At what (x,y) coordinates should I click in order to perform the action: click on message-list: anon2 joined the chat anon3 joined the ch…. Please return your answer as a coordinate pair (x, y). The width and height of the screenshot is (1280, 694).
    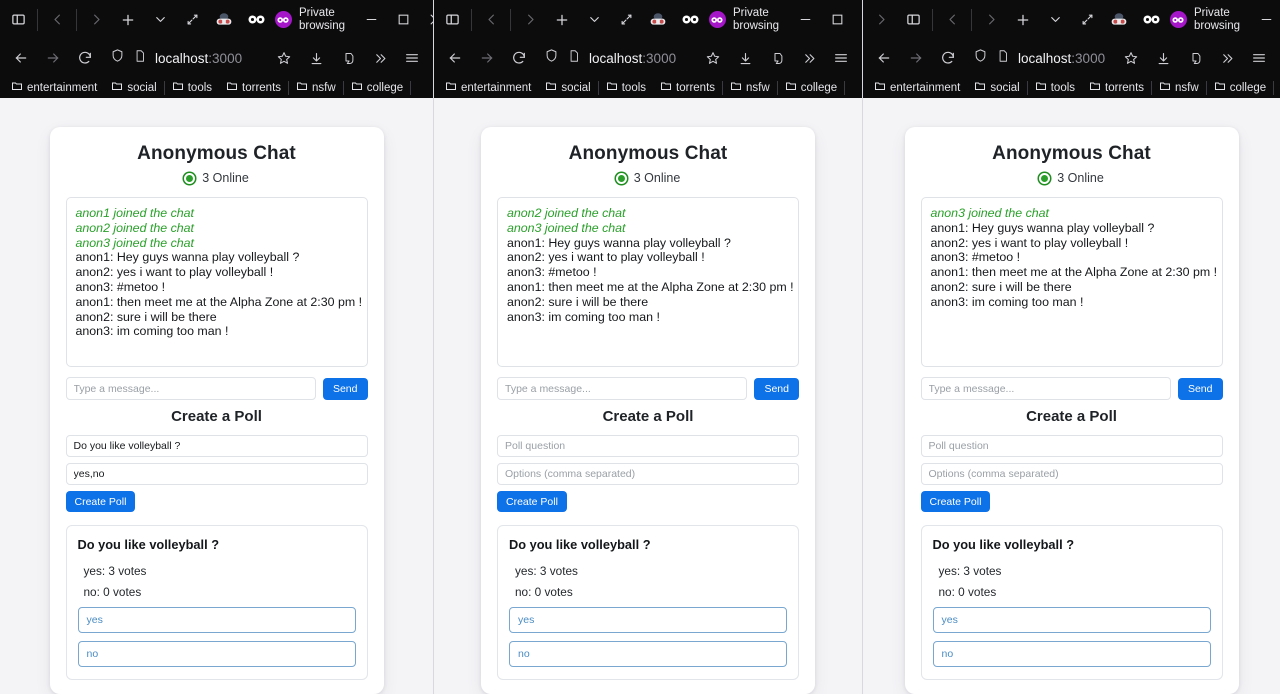
    Looking at the image, I should click on (648, 282).